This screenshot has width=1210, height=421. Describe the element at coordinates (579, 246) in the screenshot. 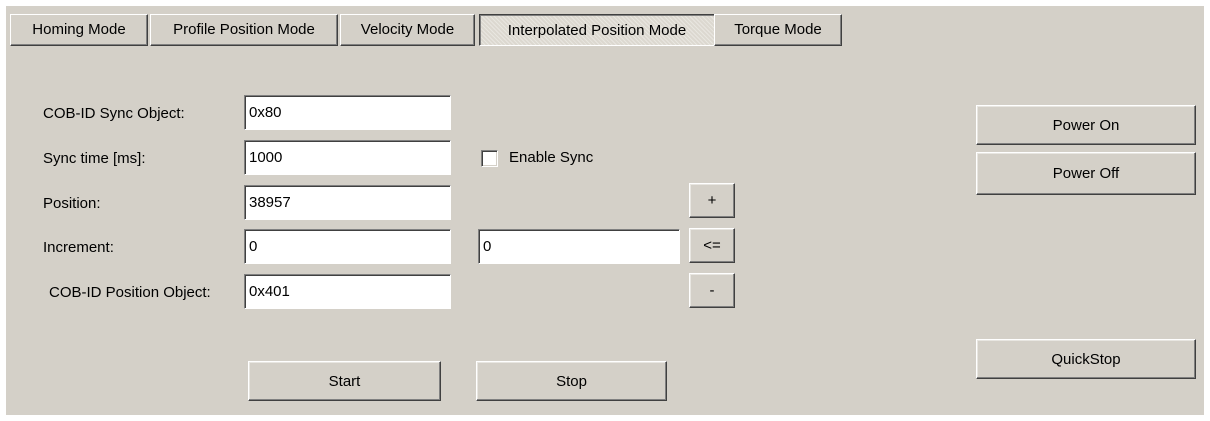

I see `increment-step-field` at that location.